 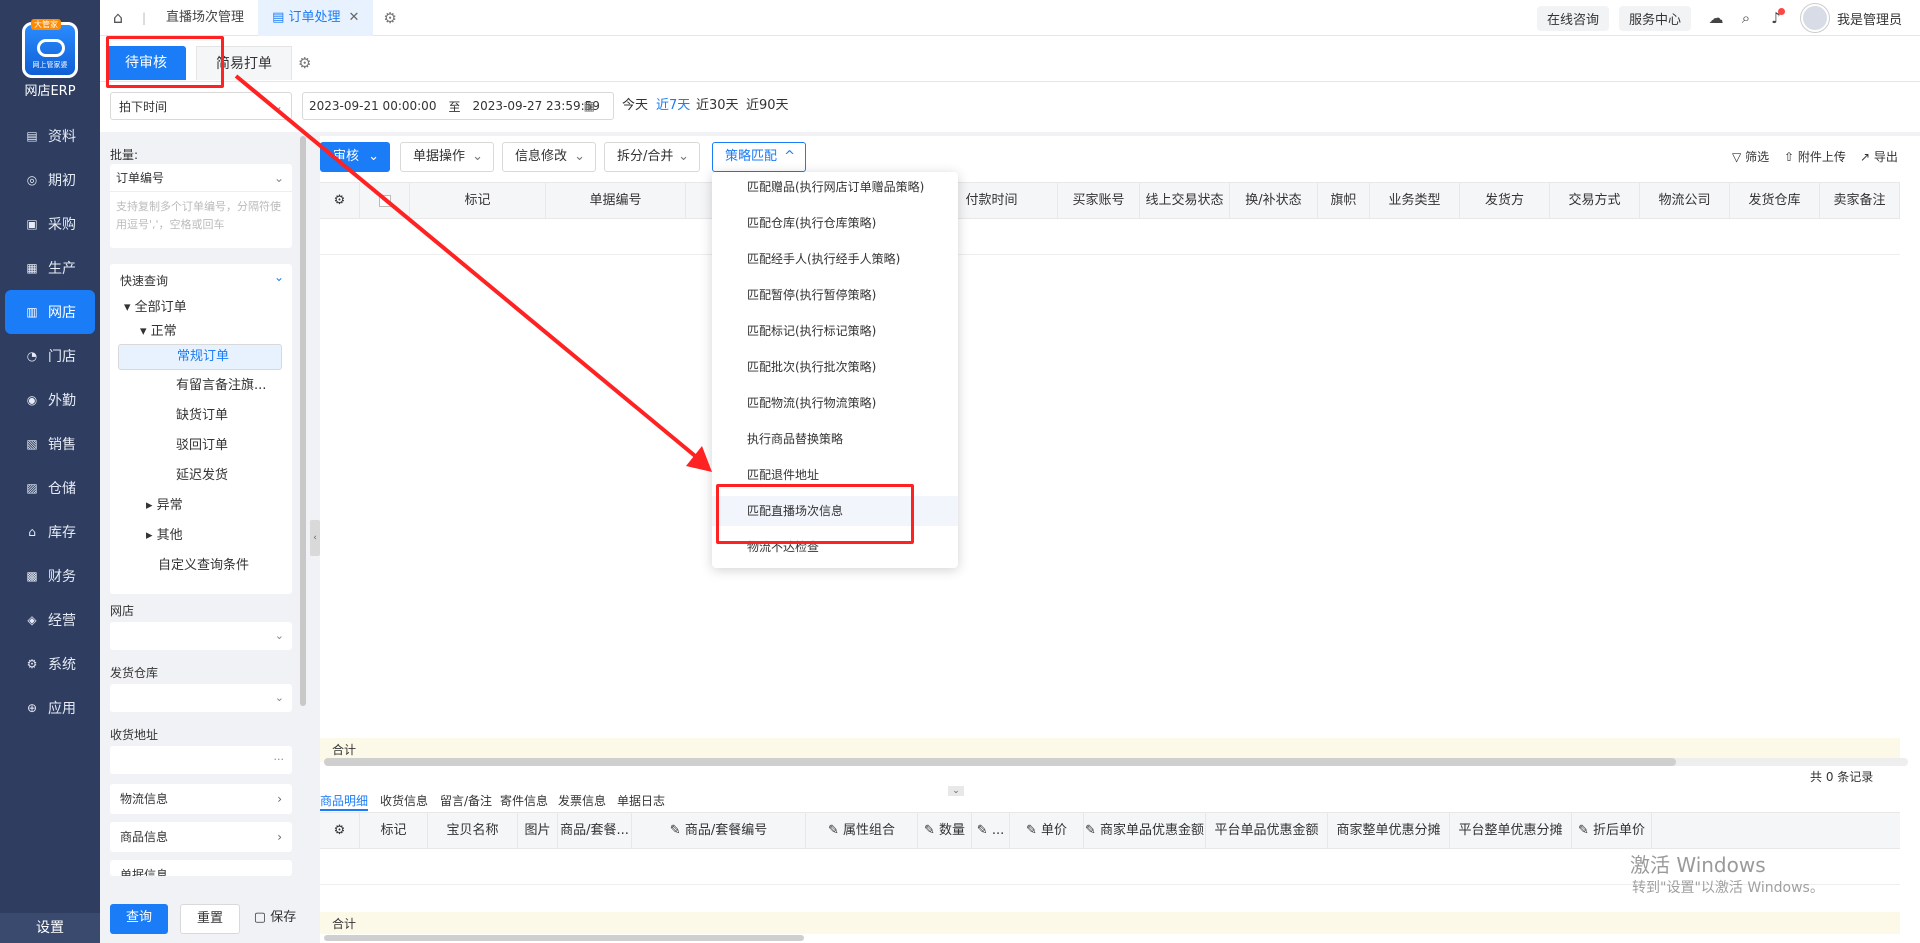 I want to click on windows-watermark-sub: 转到"设置"以激活 Windows。, so click(x=1728, y=888).